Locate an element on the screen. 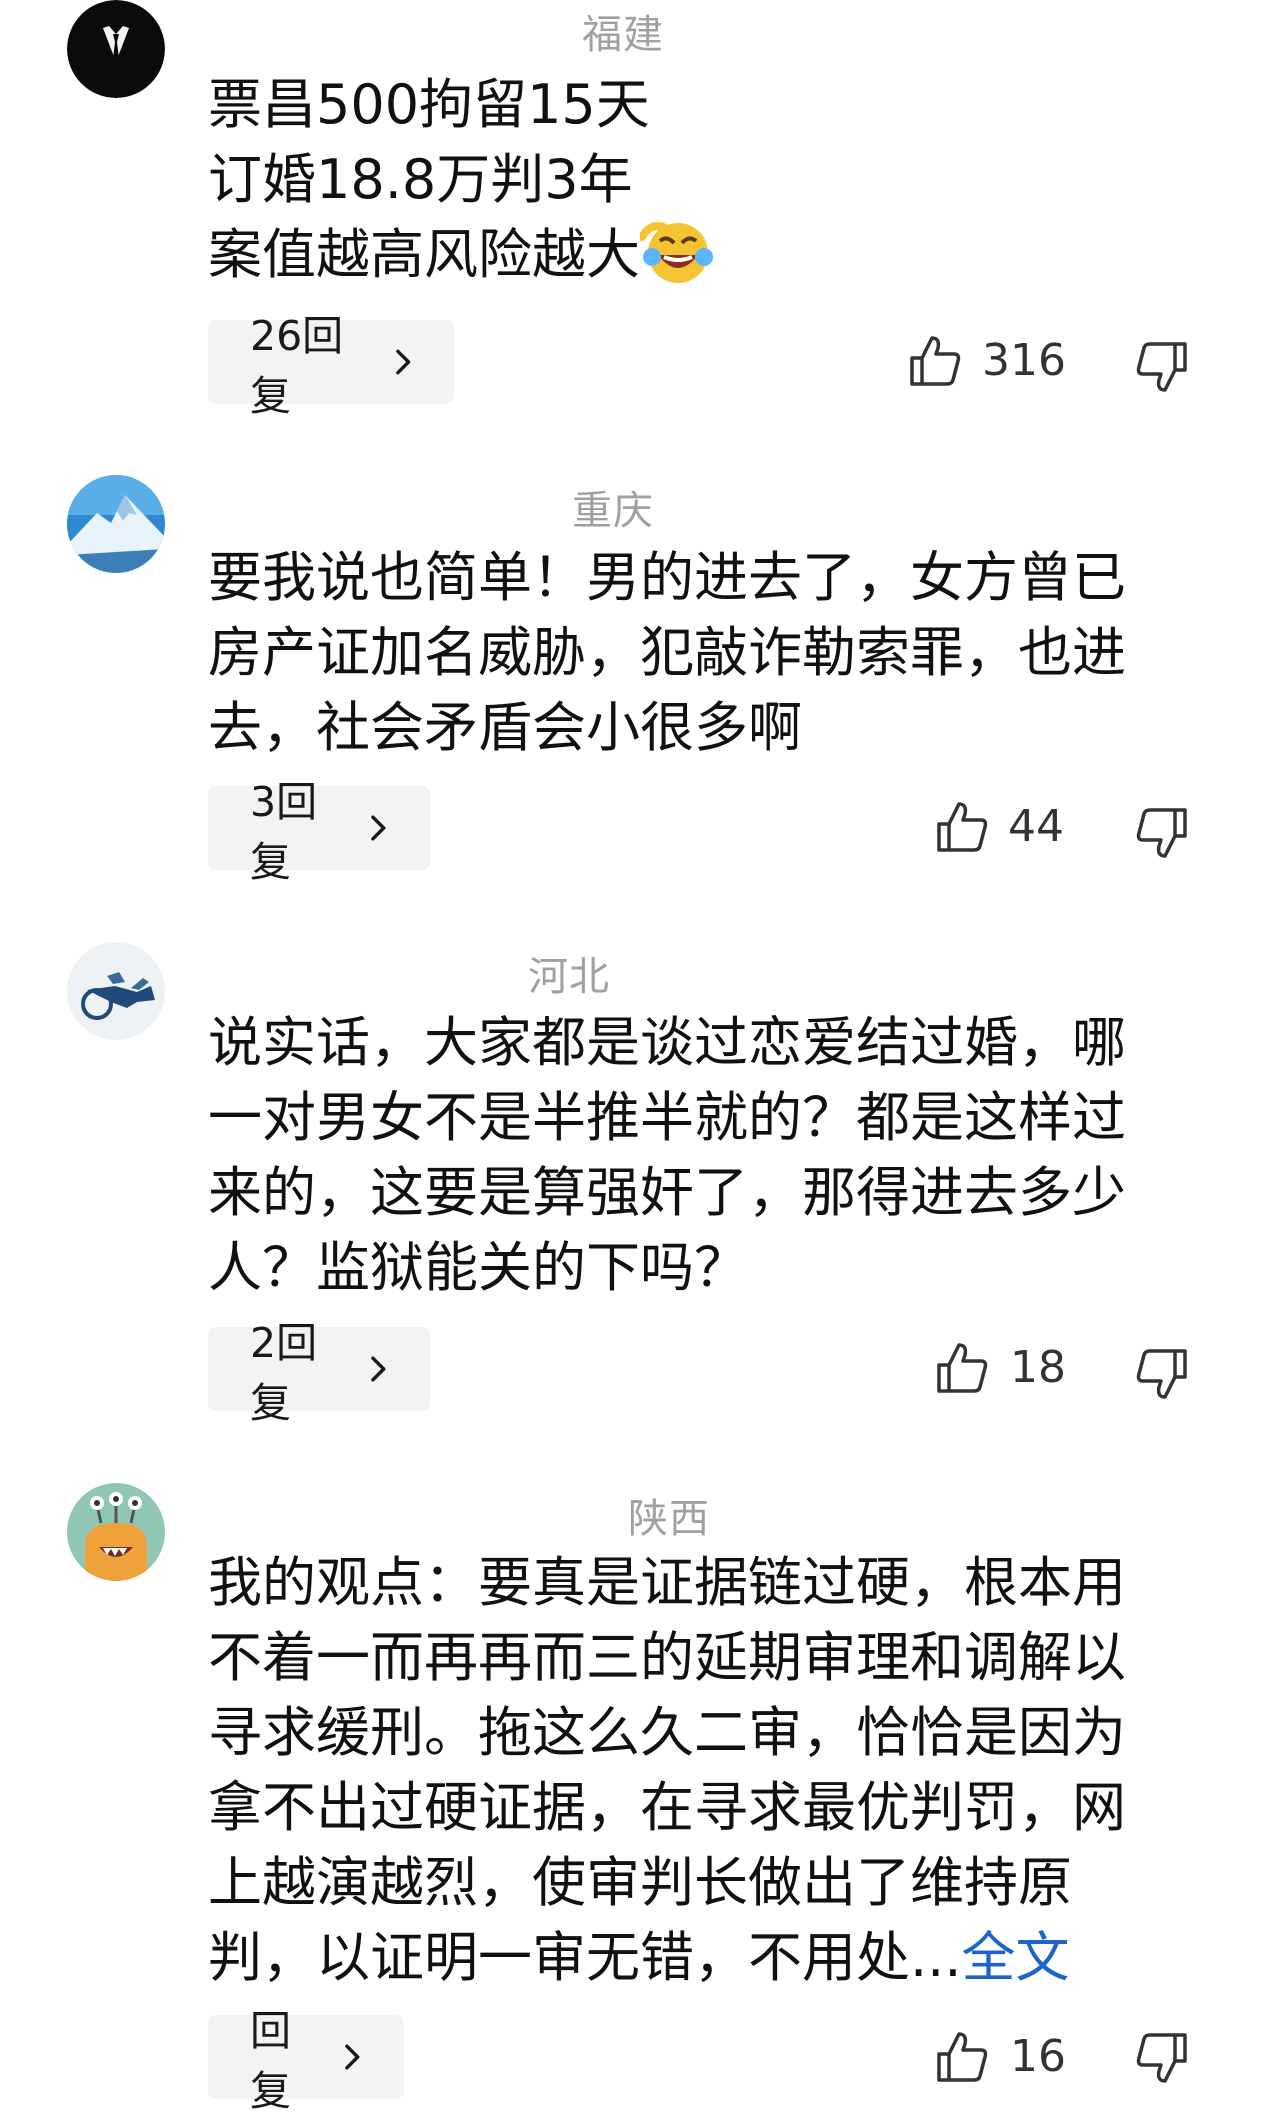 The height and width of the screenshot is (2117, 1267). comment-line: 人？监狱能关的下吗？ is located at coordinates (478, 1267).